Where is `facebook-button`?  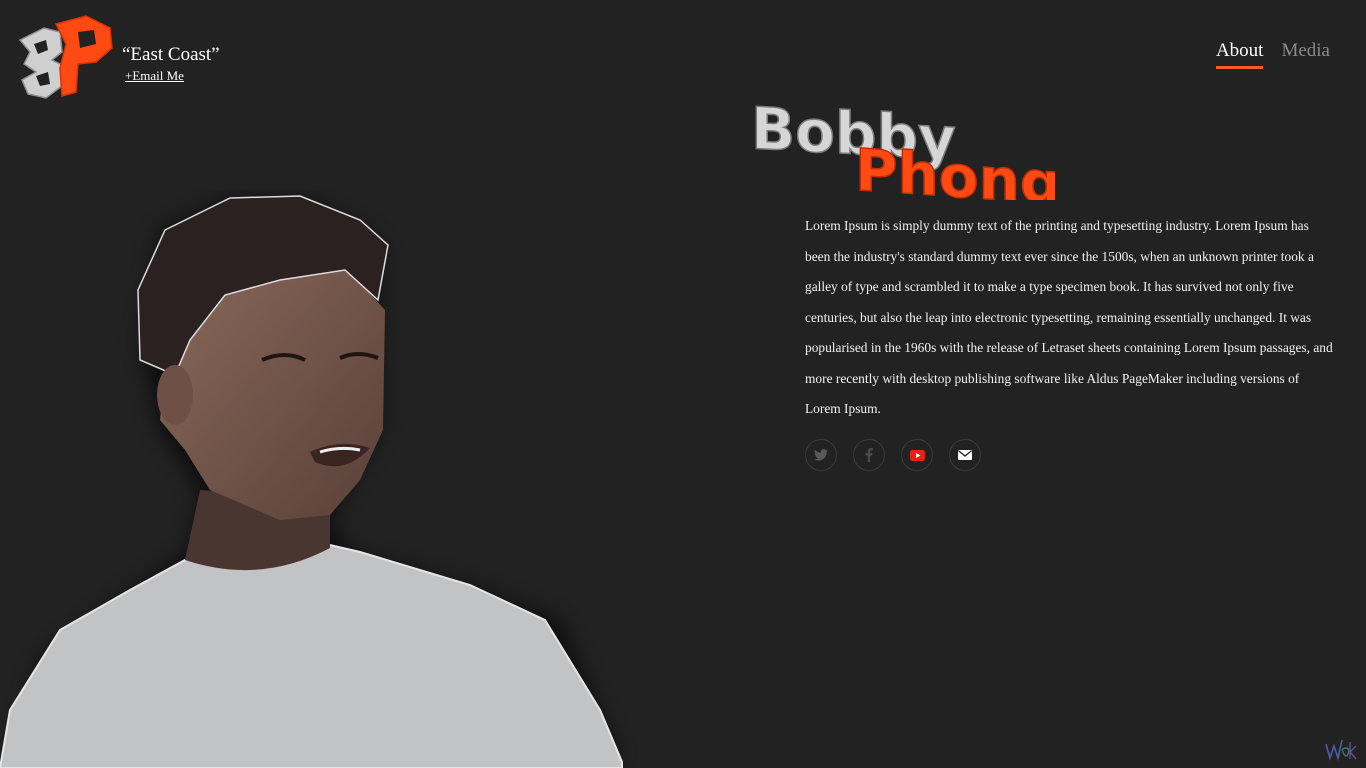
facebook-button is located at coordinates (869, 455).